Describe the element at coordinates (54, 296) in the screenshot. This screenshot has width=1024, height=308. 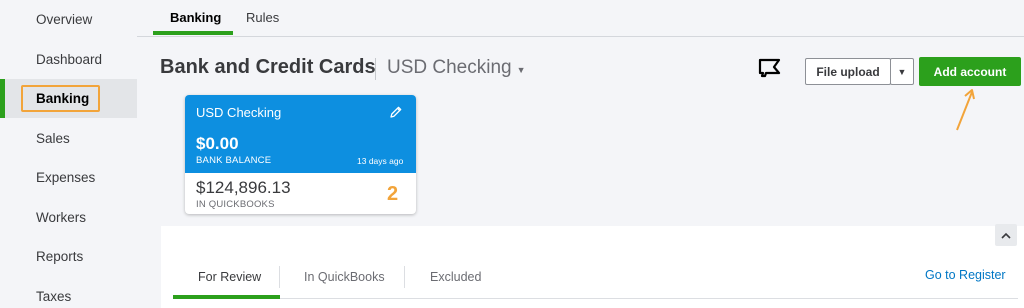
I see `sidebar-item-label: Taxes` at that location.